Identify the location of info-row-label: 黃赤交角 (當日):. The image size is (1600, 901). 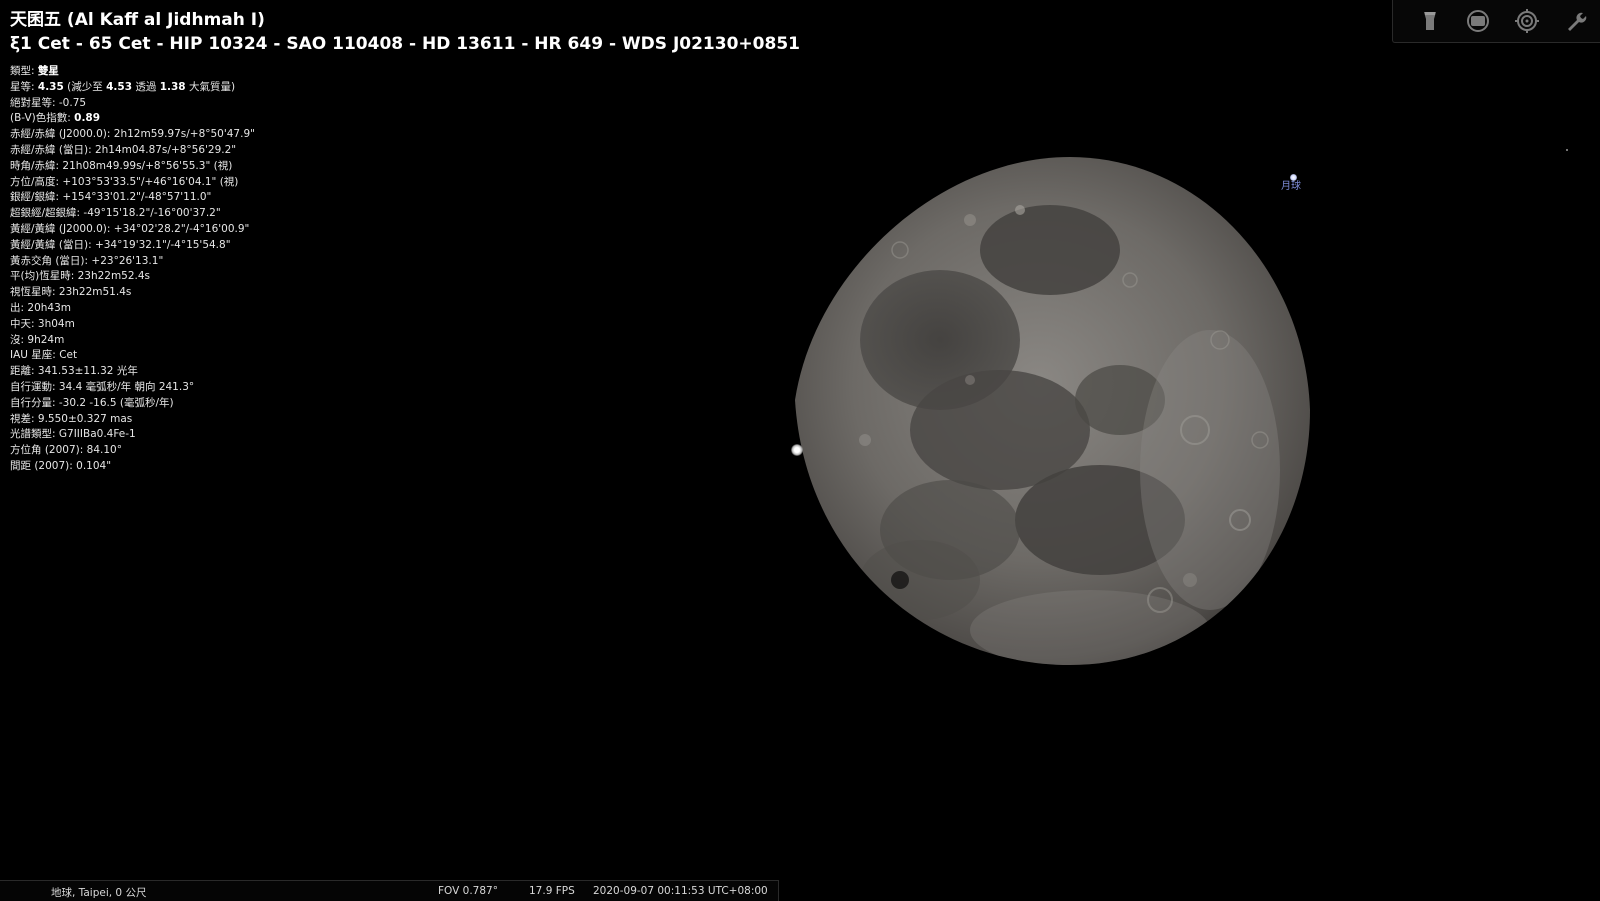
(51, 260).